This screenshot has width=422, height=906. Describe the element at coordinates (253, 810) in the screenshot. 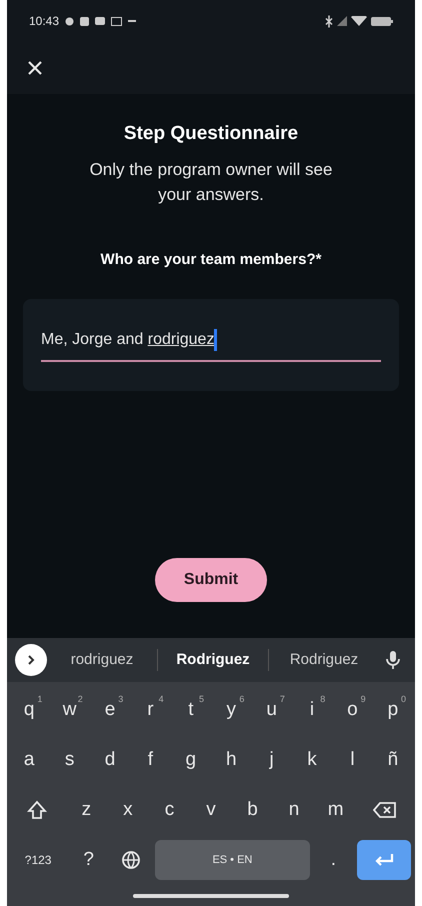

I see `keyboard-key: b` at that location.